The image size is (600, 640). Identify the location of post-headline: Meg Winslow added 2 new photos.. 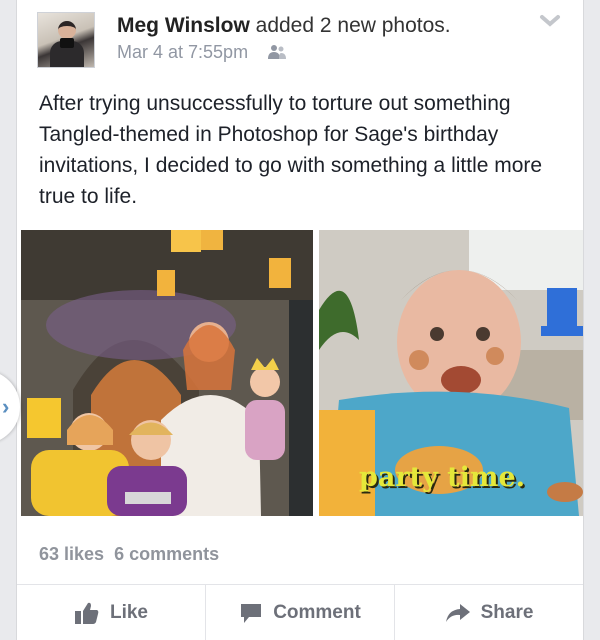
(284, 26).